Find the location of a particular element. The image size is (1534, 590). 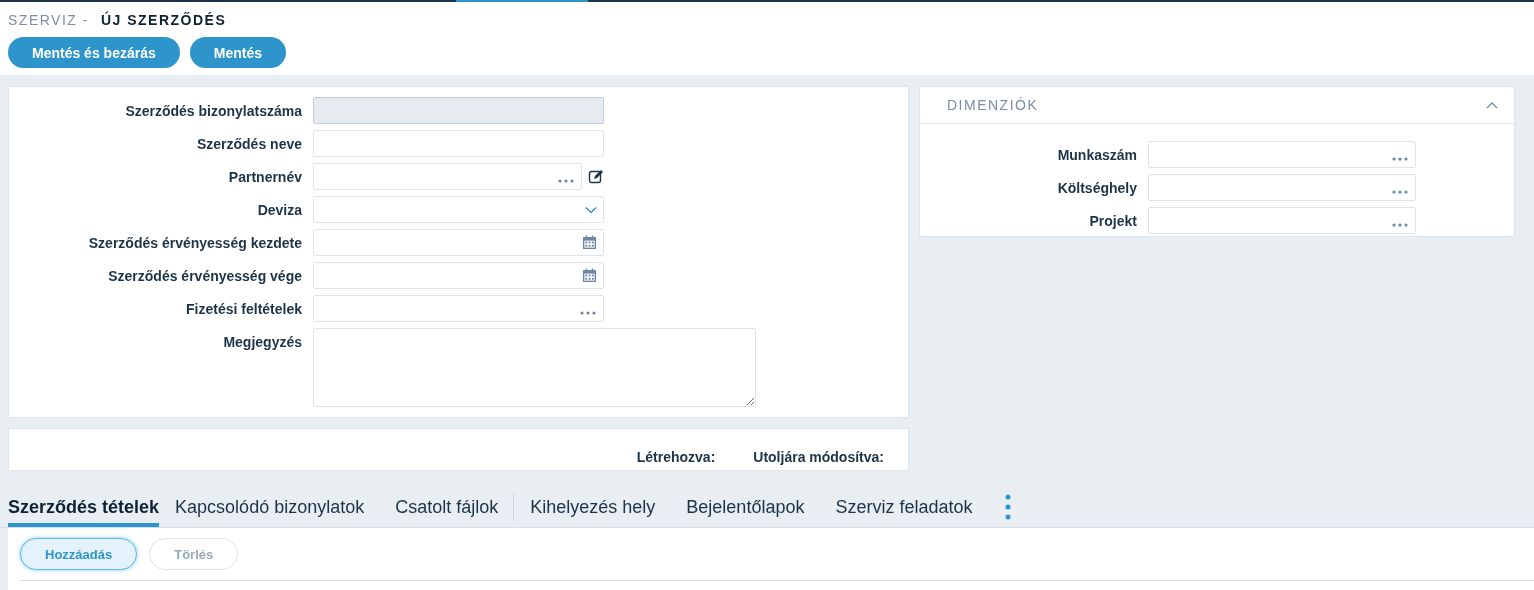

field-label: Partnernév is located at coordinates (265, 176).